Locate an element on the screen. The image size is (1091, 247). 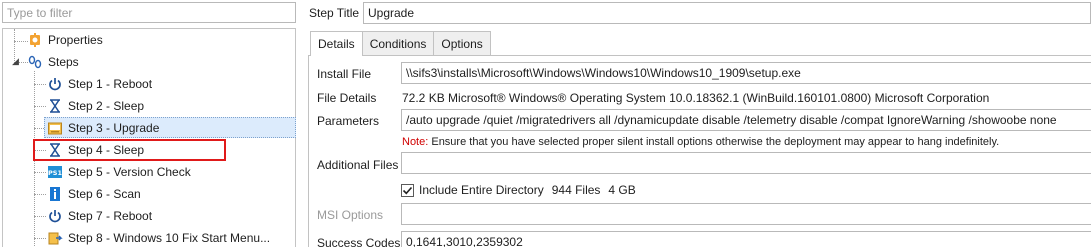
tree-item-properties: Properties is located at coordinates (65, 40).